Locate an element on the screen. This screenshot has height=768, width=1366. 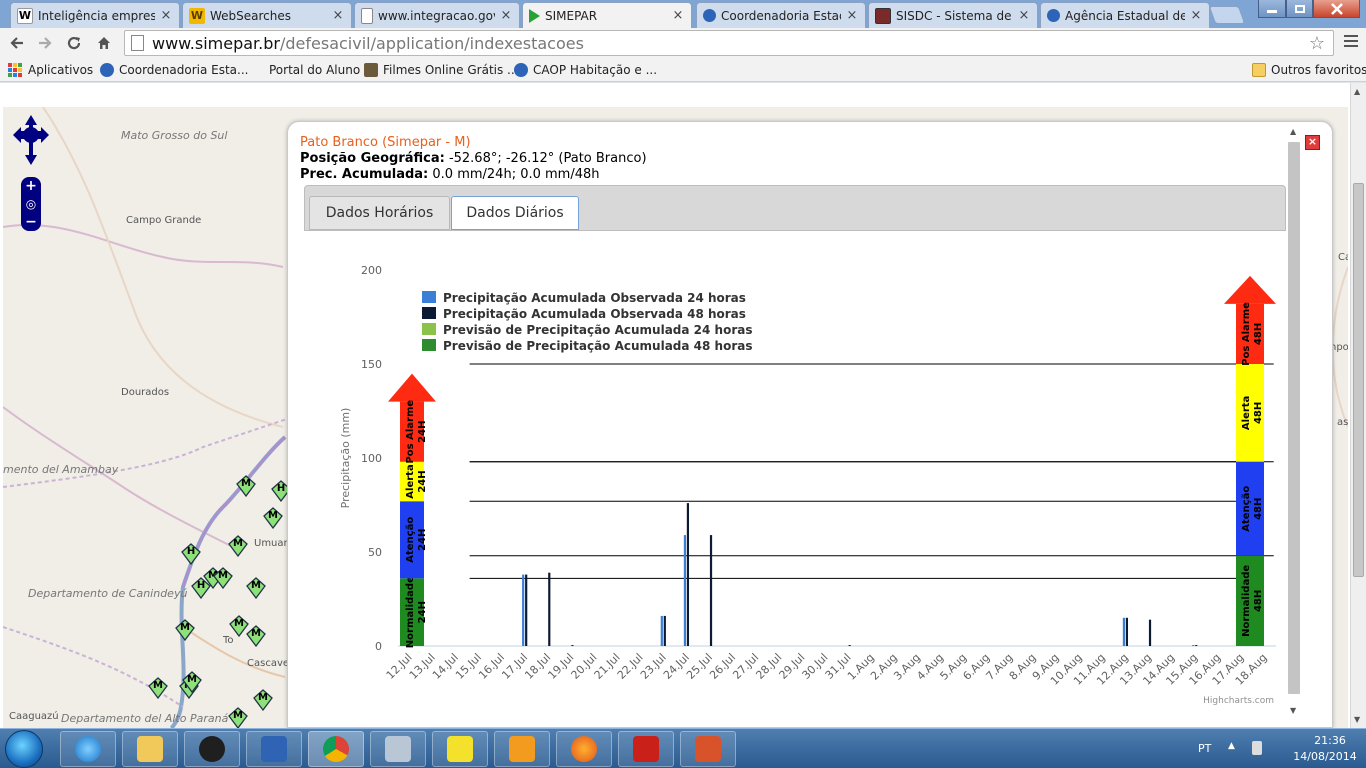
zoom-out-button: − is located at coordinates (31, 222).